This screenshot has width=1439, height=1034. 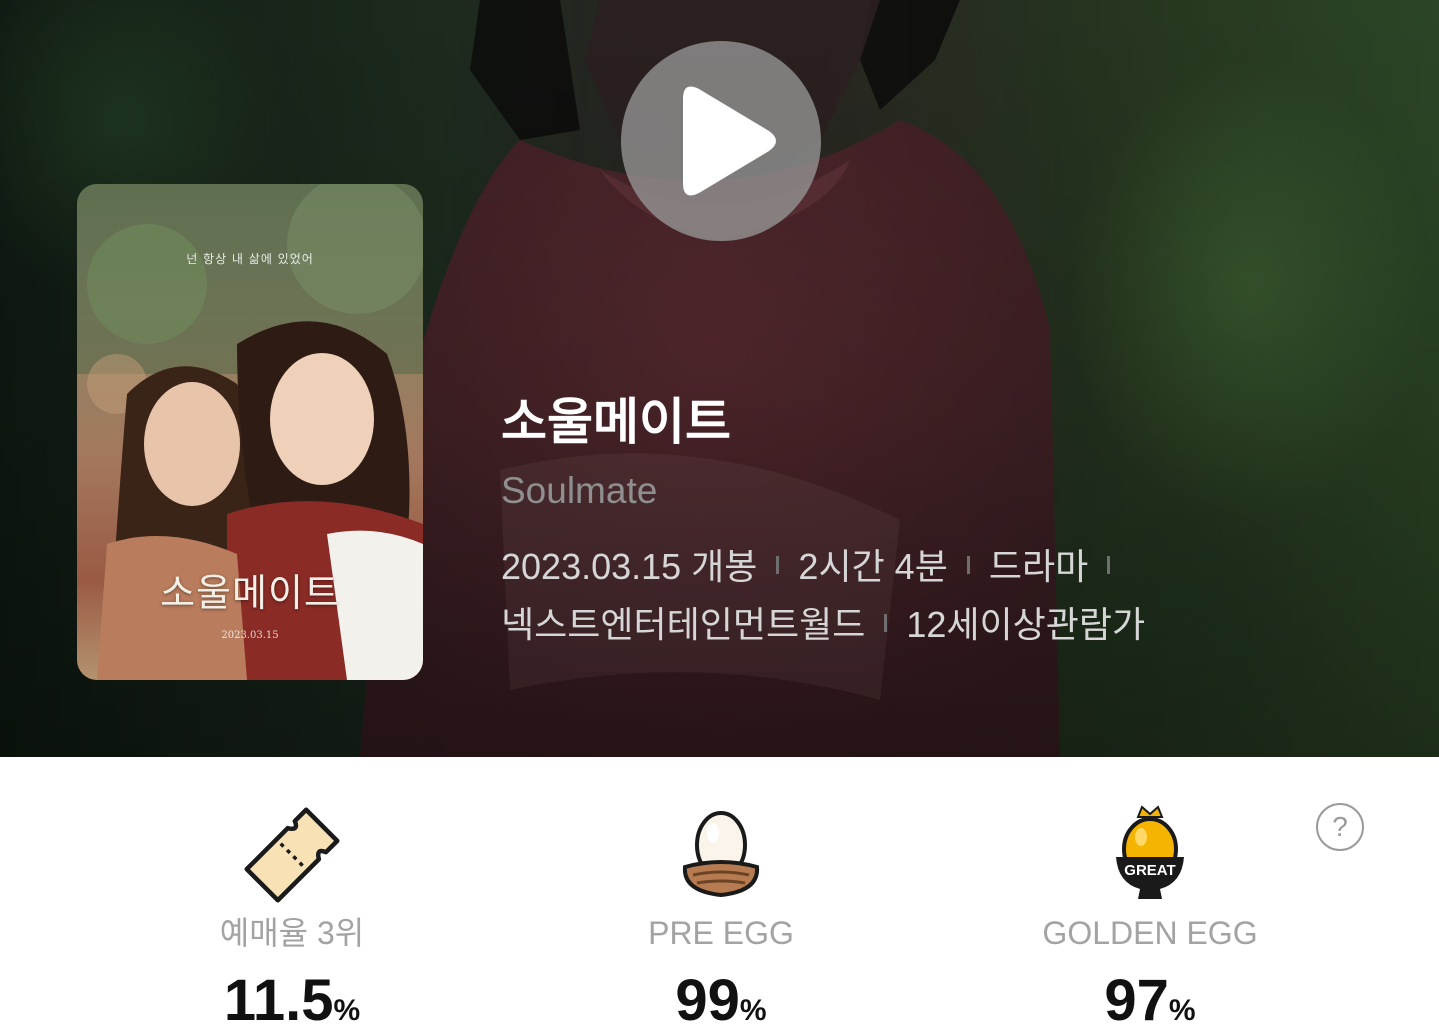 I want to click on great-badge: GREAT, so click(x=1149, y=870).